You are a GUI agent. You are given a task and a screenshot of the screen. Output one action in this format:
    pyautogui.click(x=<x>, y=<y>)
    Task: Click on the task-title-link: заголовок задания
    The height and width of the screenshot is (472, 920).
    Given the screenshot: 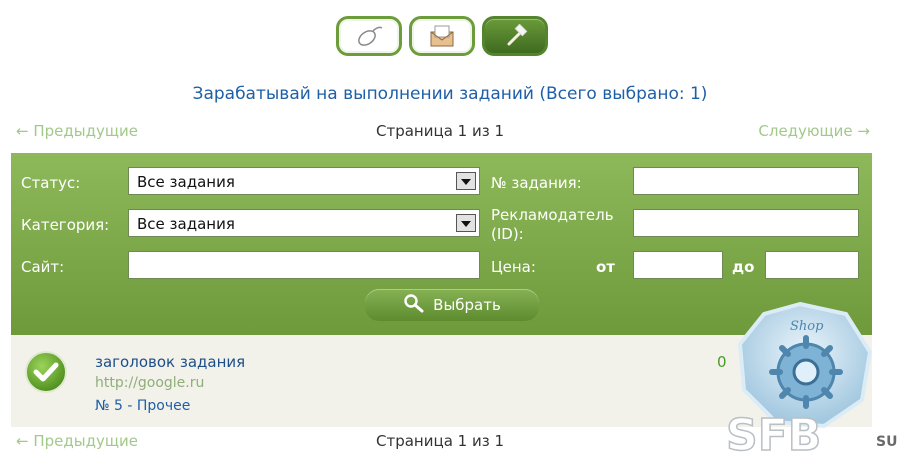 What is the action you would take?
    pyautogui.click(x=170, y=362)
    